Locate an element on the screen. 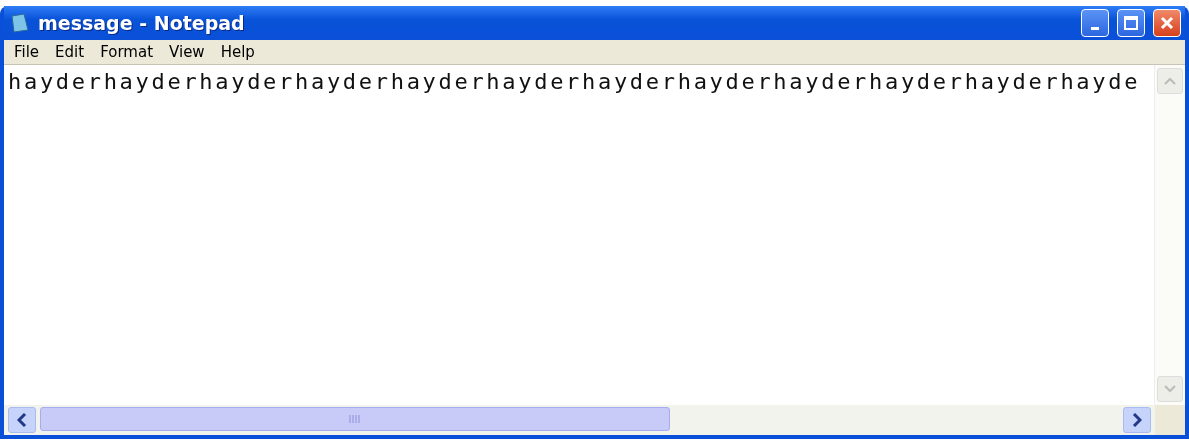  window-title: message - Notepad is located at coordinates (142, 23).